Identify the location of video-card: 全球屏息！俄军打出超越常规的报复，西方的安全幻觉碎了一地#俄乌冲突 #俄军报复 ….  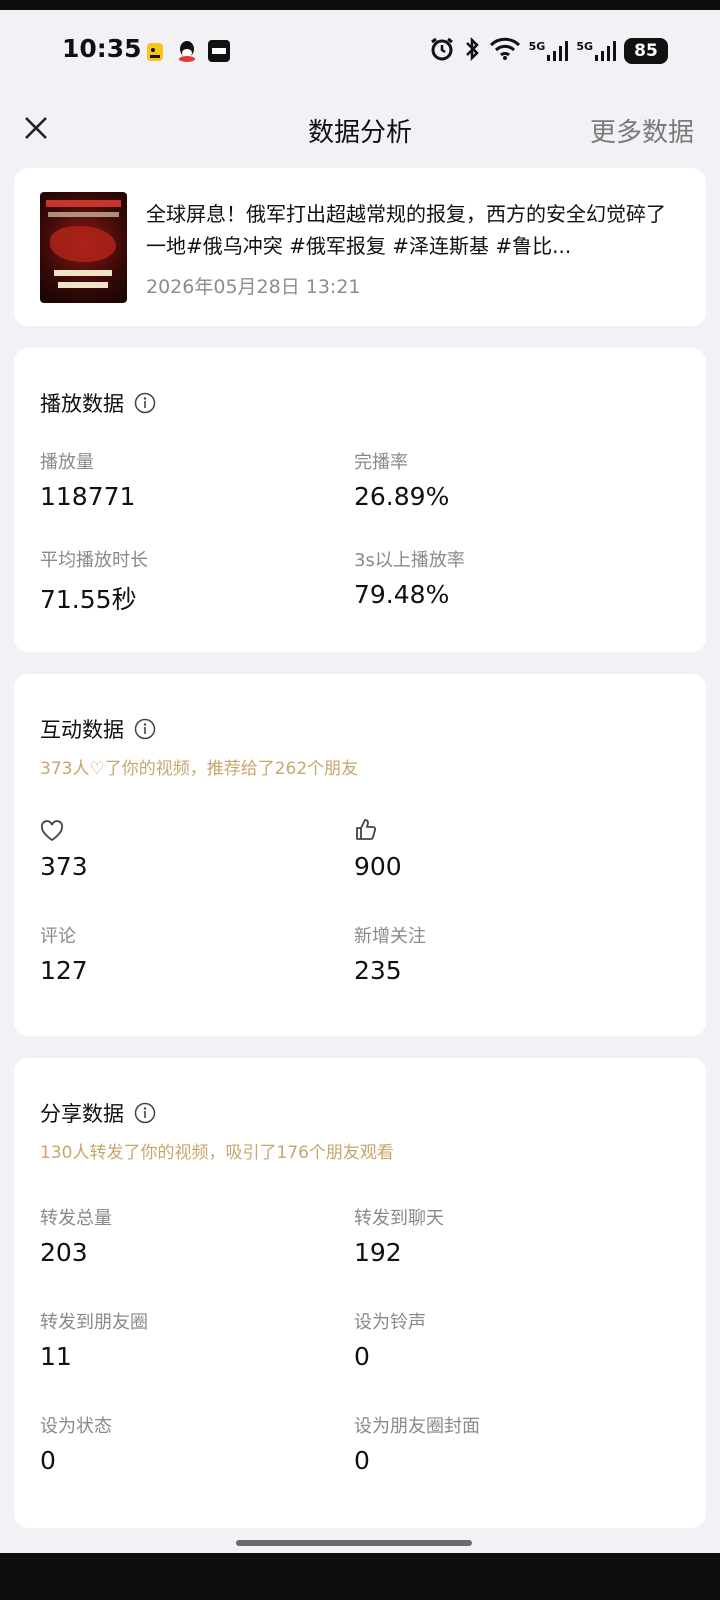
(360, 247).